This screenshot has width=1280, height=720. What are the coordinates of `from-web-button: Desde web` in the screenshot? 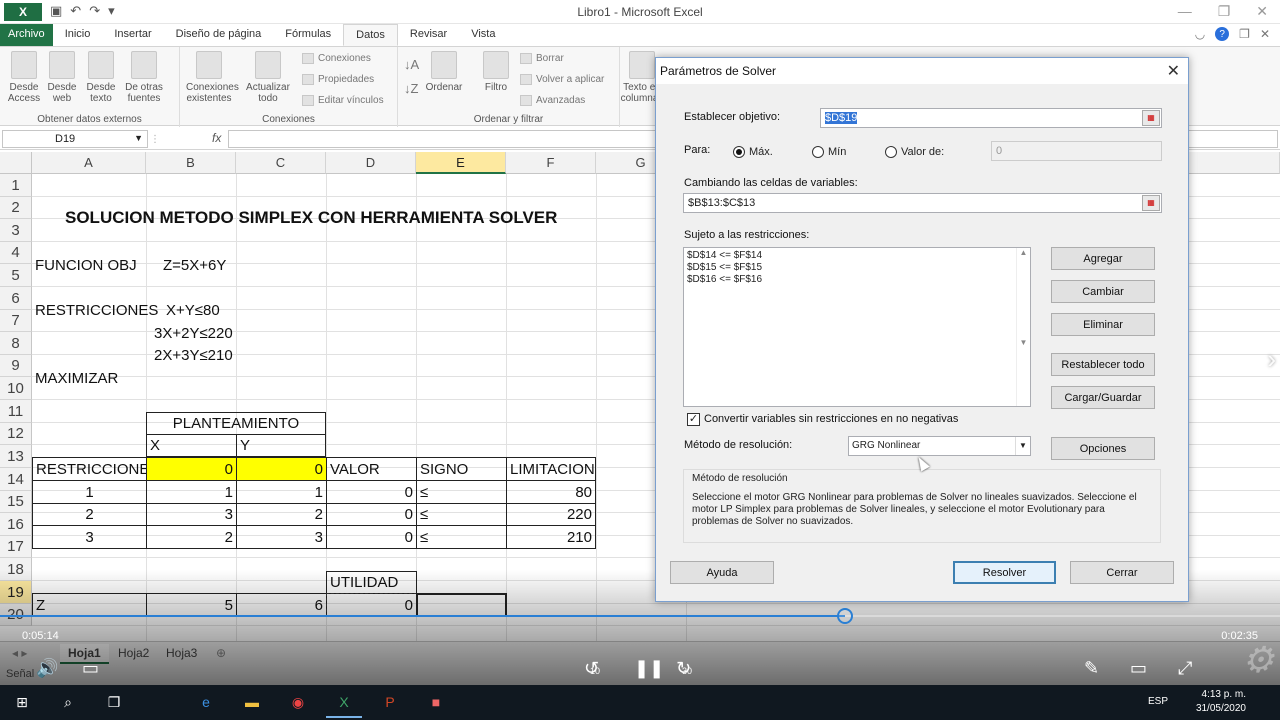 It's located at (62, 77).